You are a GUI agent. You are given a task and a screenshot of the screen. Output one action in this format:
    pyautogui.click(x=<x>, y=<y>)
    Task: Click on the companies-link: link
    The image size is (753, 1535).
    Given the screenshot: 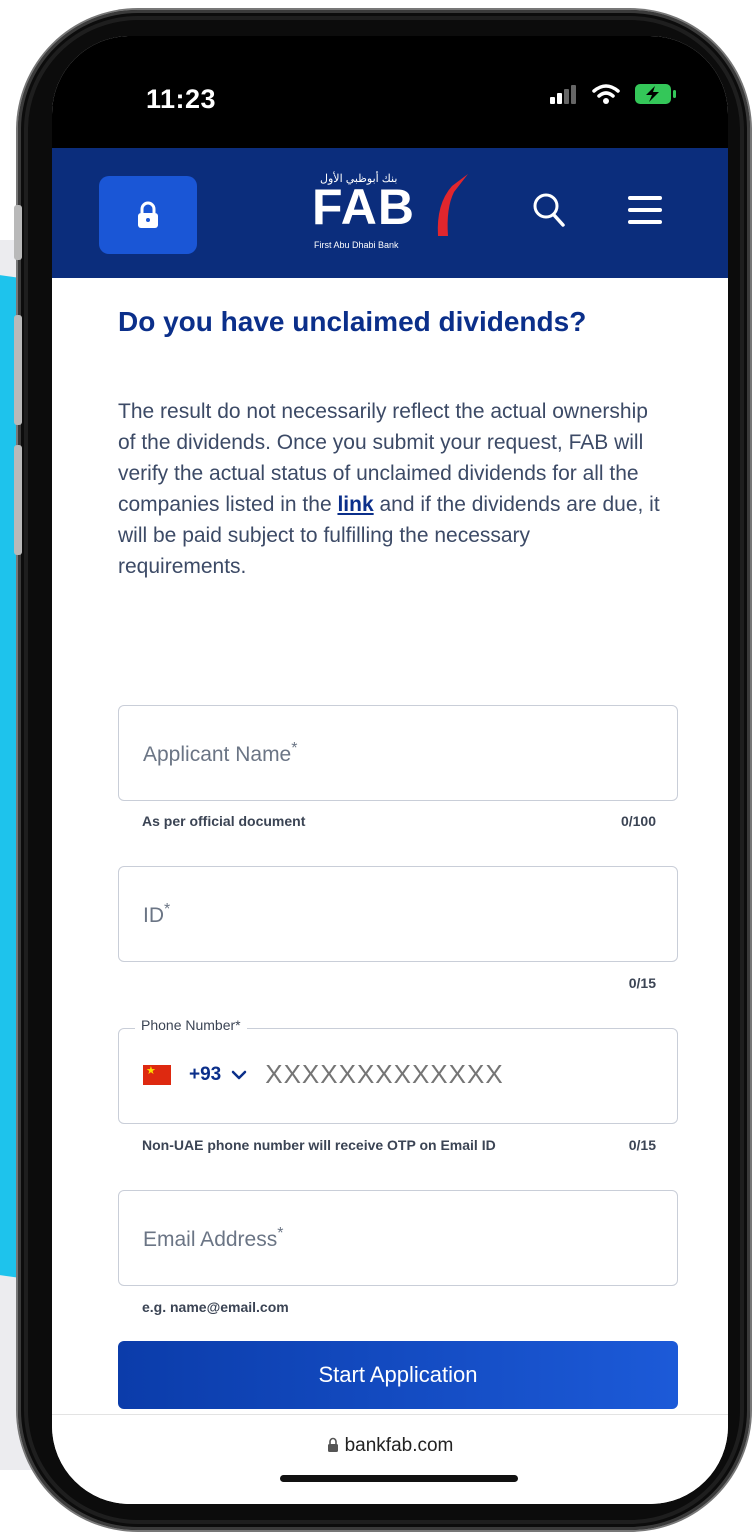 What is the action you would take?
    pyautogui.click(x=355, y=504)
    